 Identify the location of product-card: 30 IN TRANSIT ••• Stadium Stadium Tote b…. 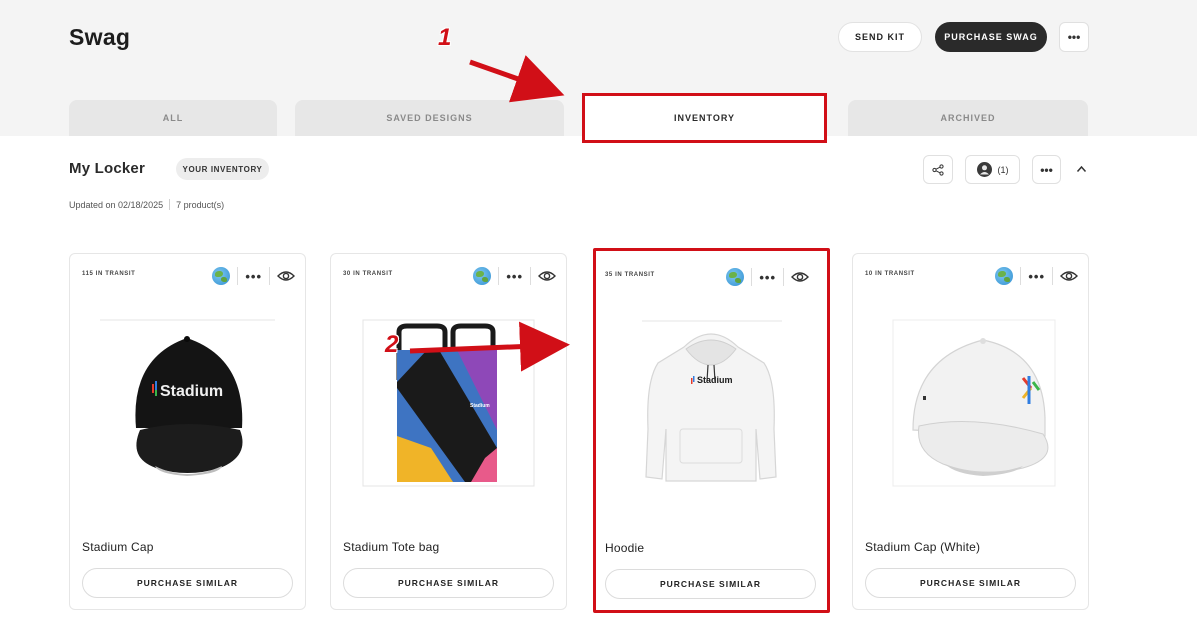
(448, 431).